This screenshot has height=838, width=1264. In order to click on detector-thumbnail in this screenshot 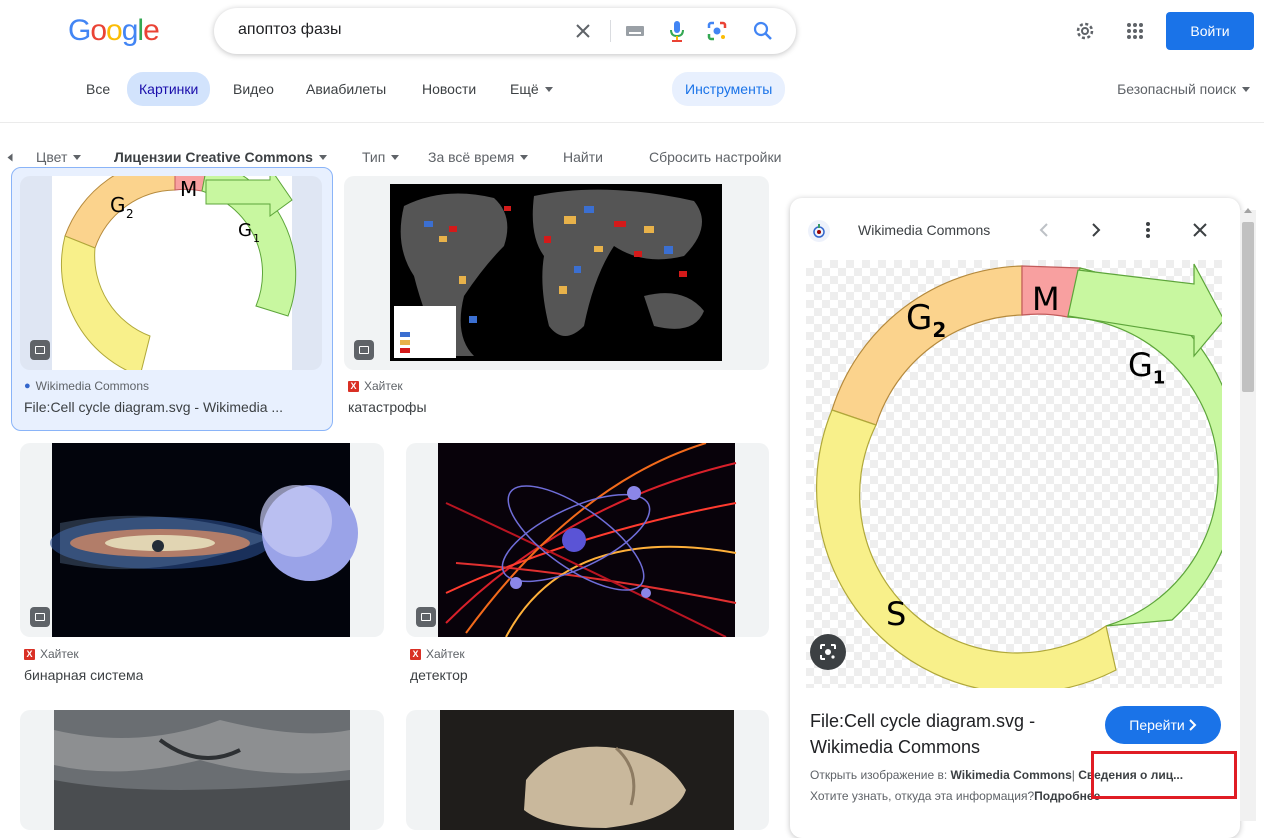, I will do `click(587, 540)`.